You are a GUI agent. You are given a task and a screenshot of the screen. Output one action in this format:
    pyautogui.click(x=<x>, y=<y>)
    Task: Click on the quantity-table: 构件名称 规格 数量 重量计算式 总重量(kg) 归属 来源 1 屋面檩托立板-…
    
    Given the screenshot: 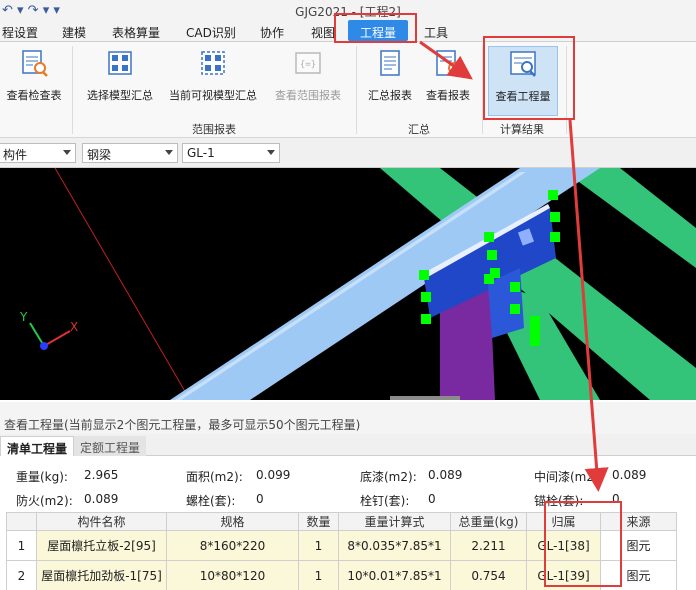 What is the action you would take?
    pyautogui.click(x=341, y=551)
    